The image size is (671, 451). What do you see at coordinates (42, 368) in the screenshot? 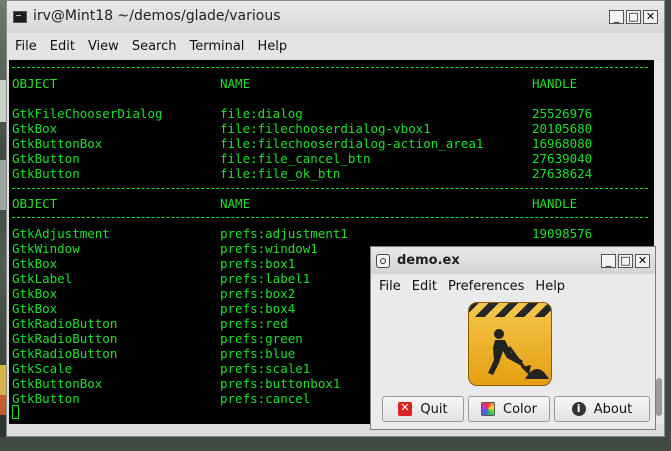
I see `cell-object: GtkScale` at bounding box center [42, 368].